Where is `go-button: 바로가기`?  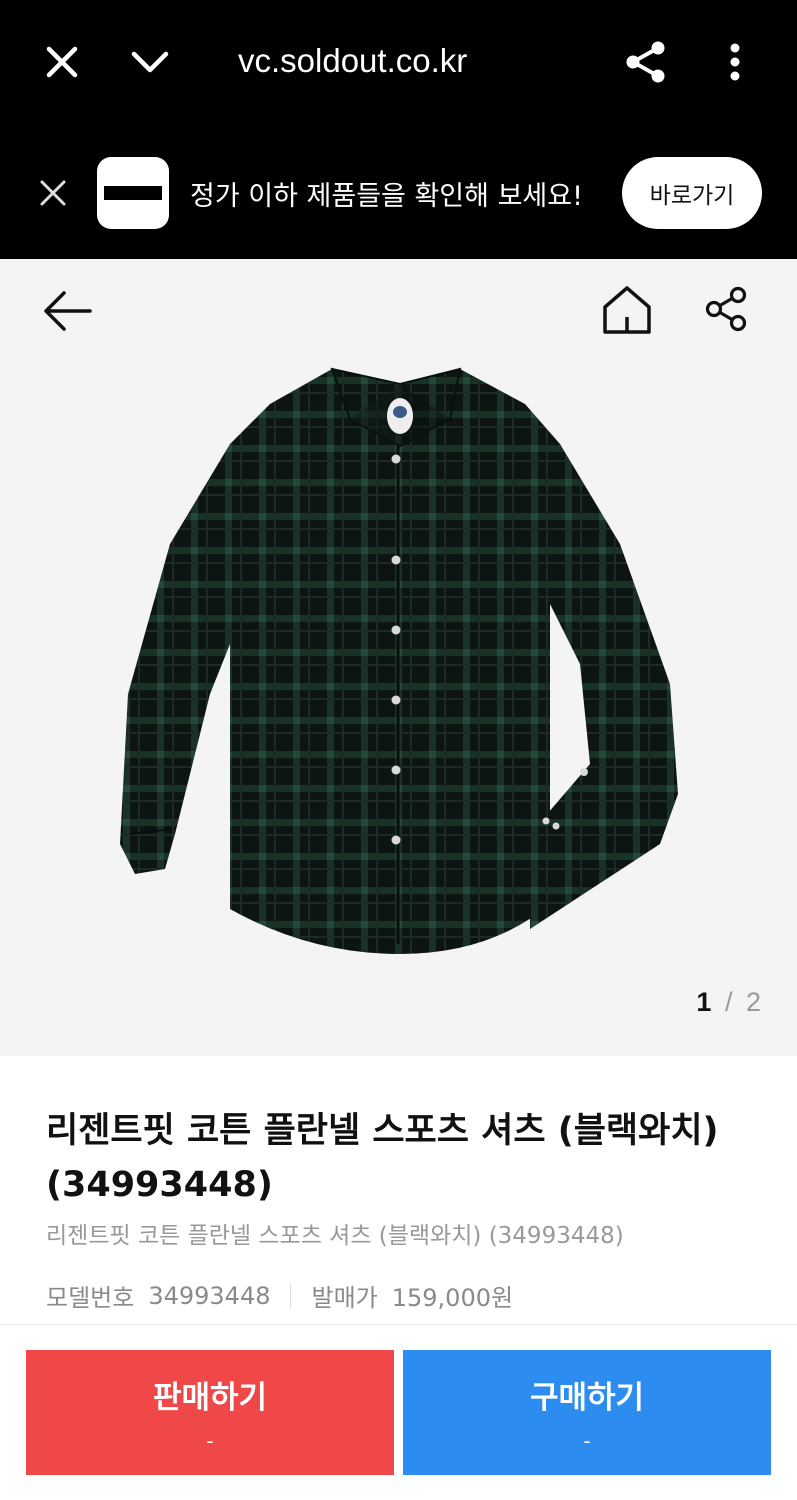 go-button: 바로가기 is located at coordinates (692, 193).